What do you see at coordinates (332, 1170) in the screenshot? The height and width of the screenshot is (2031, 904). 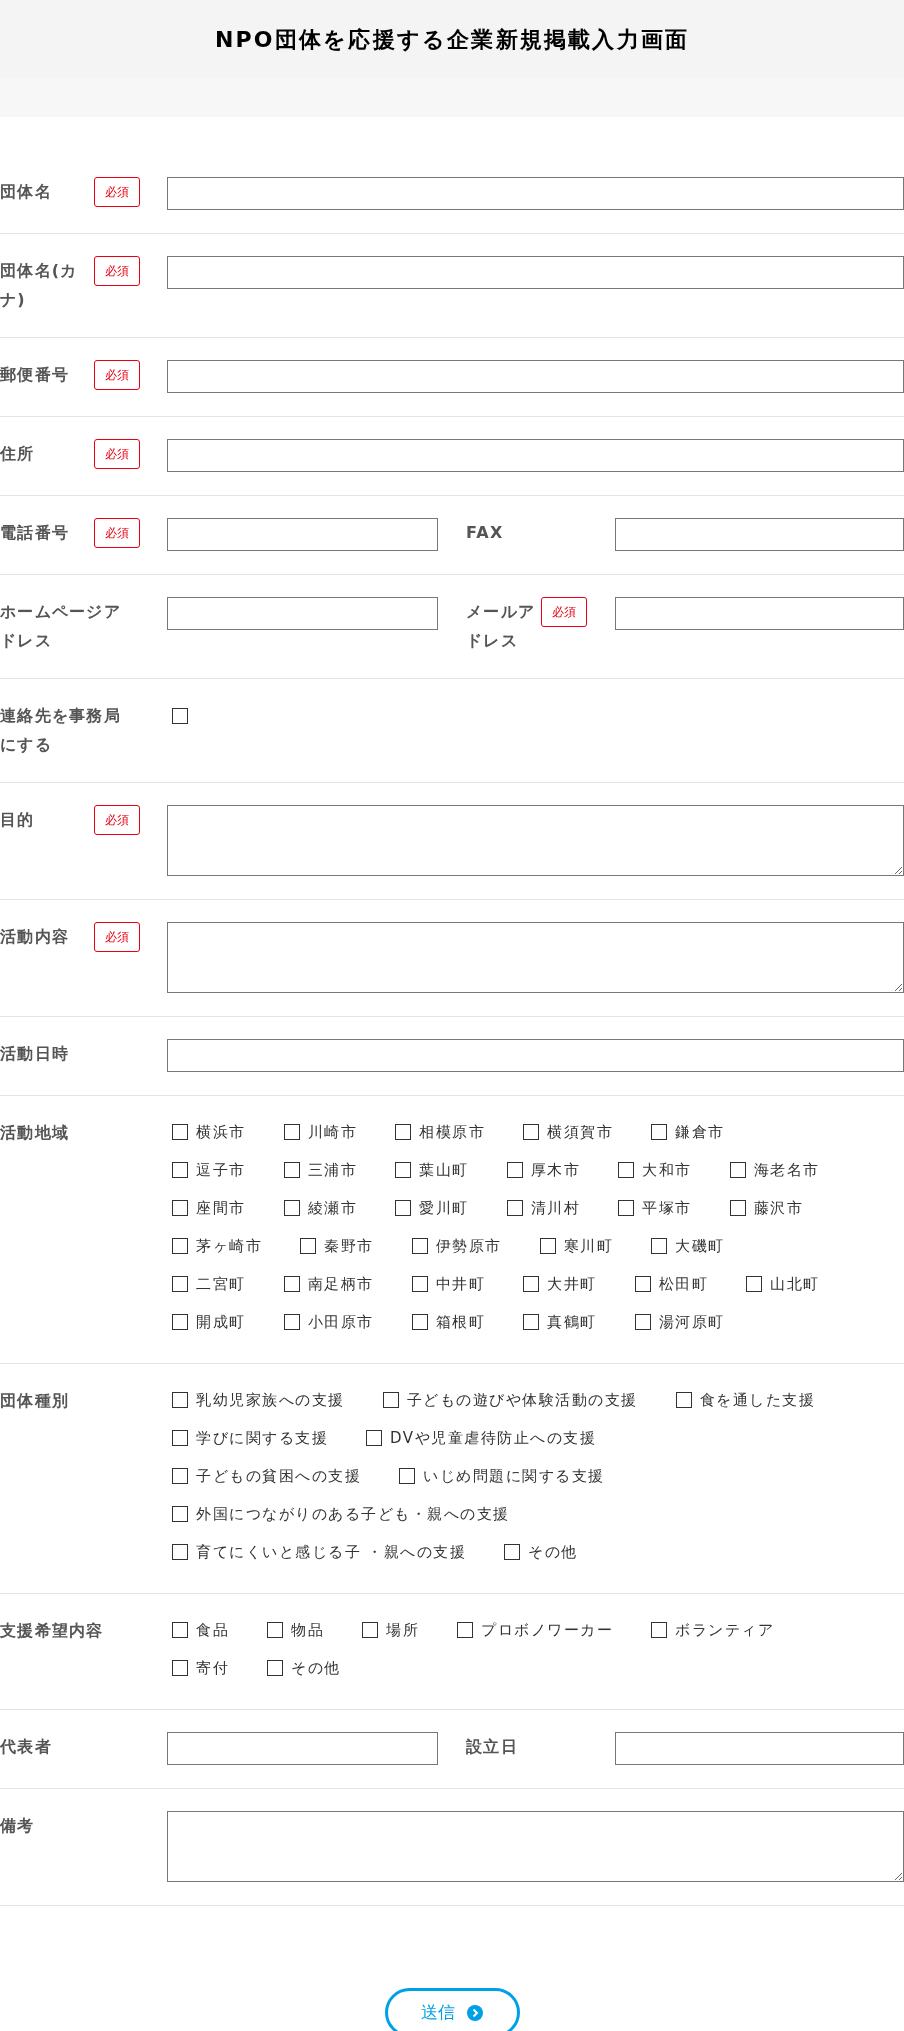 I see `option-label: 三浦市` at bounding box center [332, 1170].